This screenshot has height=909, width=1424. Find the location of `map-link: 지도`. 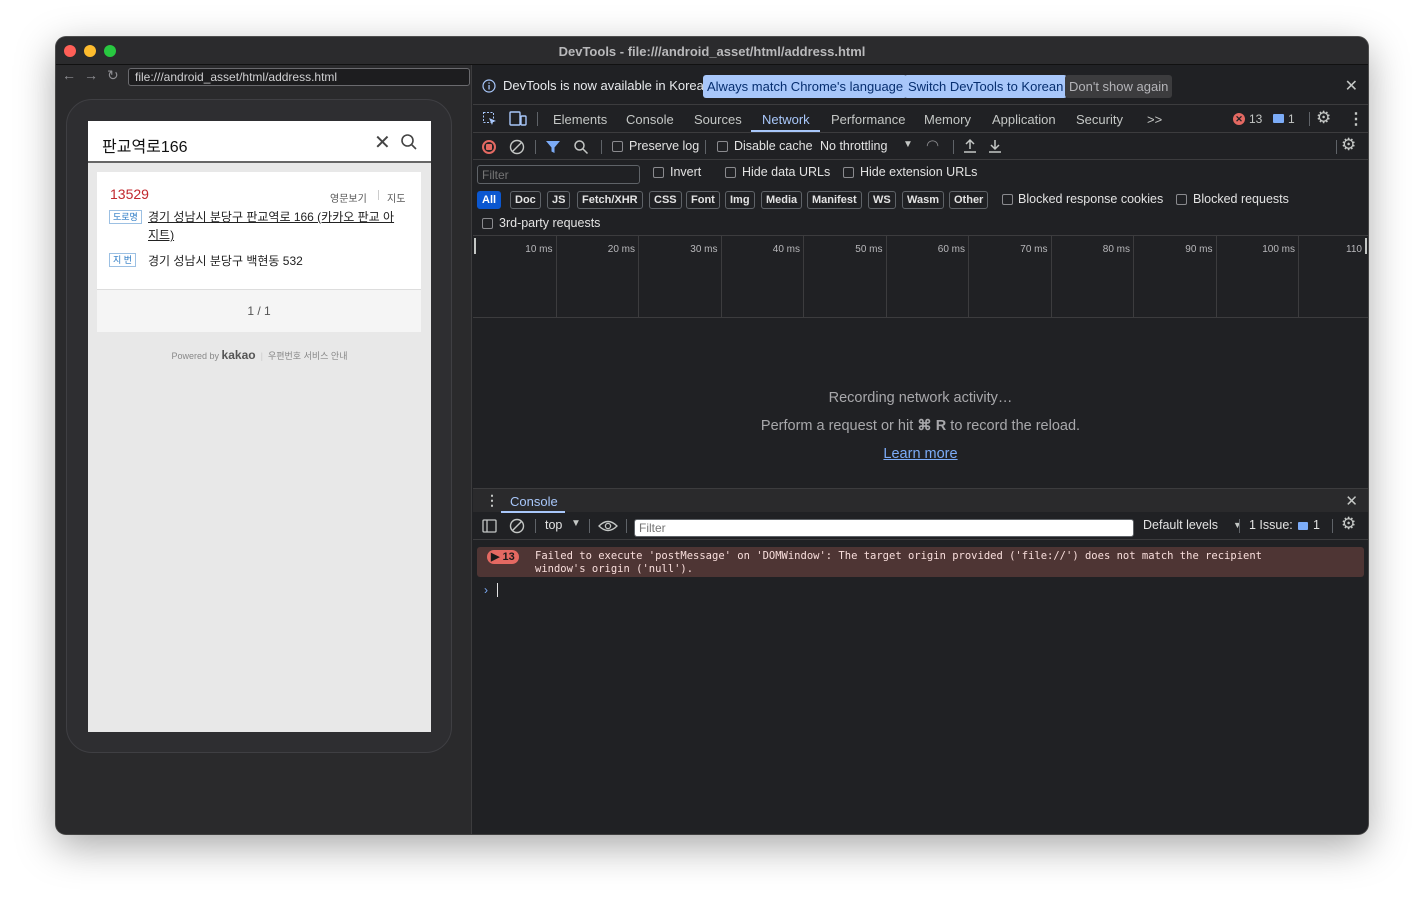

map-link: 지도 is located at coordinates (396, 197).